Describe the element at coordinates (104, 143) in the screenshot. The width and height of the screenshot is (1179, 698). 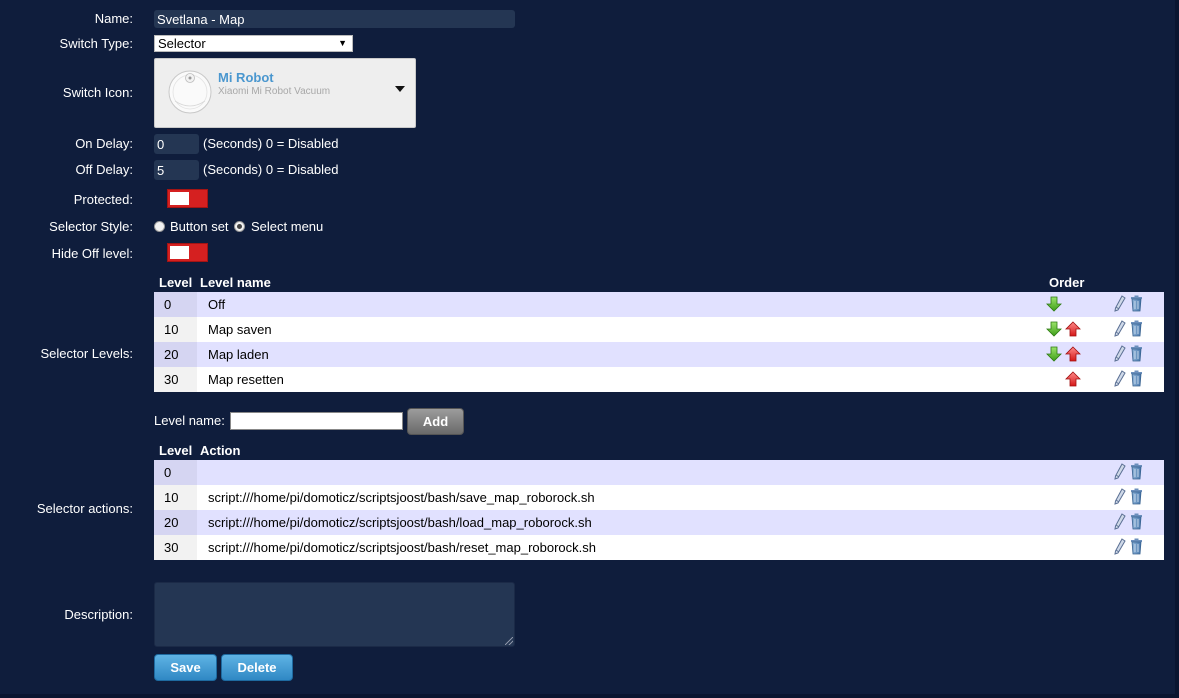
I see `on-delay-label: On Delay:` at that location.